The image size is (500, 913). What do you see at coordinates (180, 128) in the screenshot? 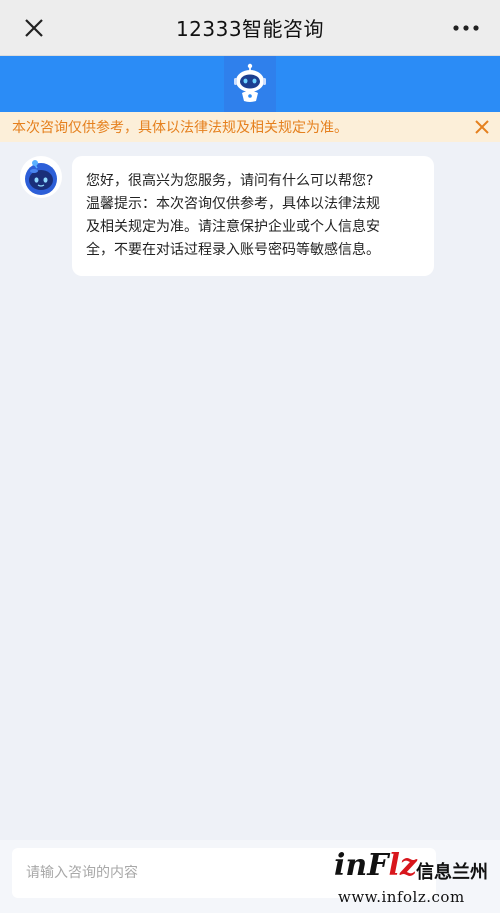
I see `notice-text: 本次咨询仅供参考，具体以法律法规及相关规定为准。` at bounding box center [180, 128].